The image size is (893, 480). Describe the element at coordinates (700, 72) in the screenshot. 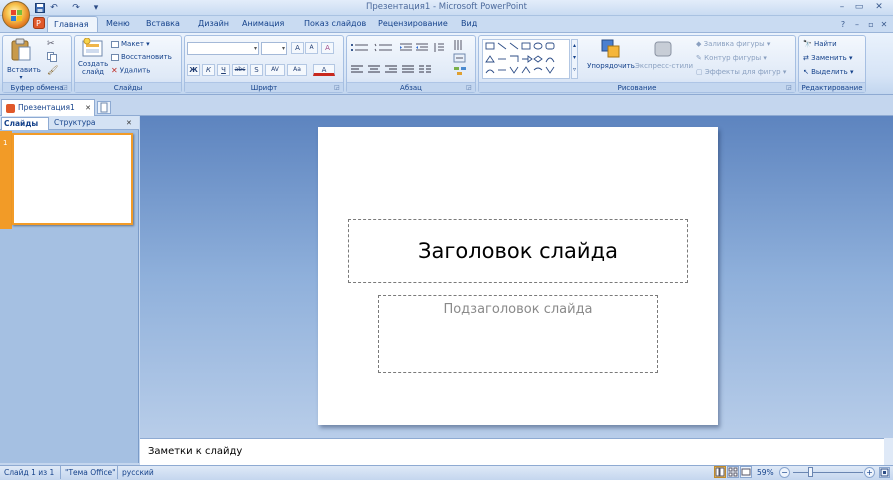

I see `effects-icon: ▢` at that location.